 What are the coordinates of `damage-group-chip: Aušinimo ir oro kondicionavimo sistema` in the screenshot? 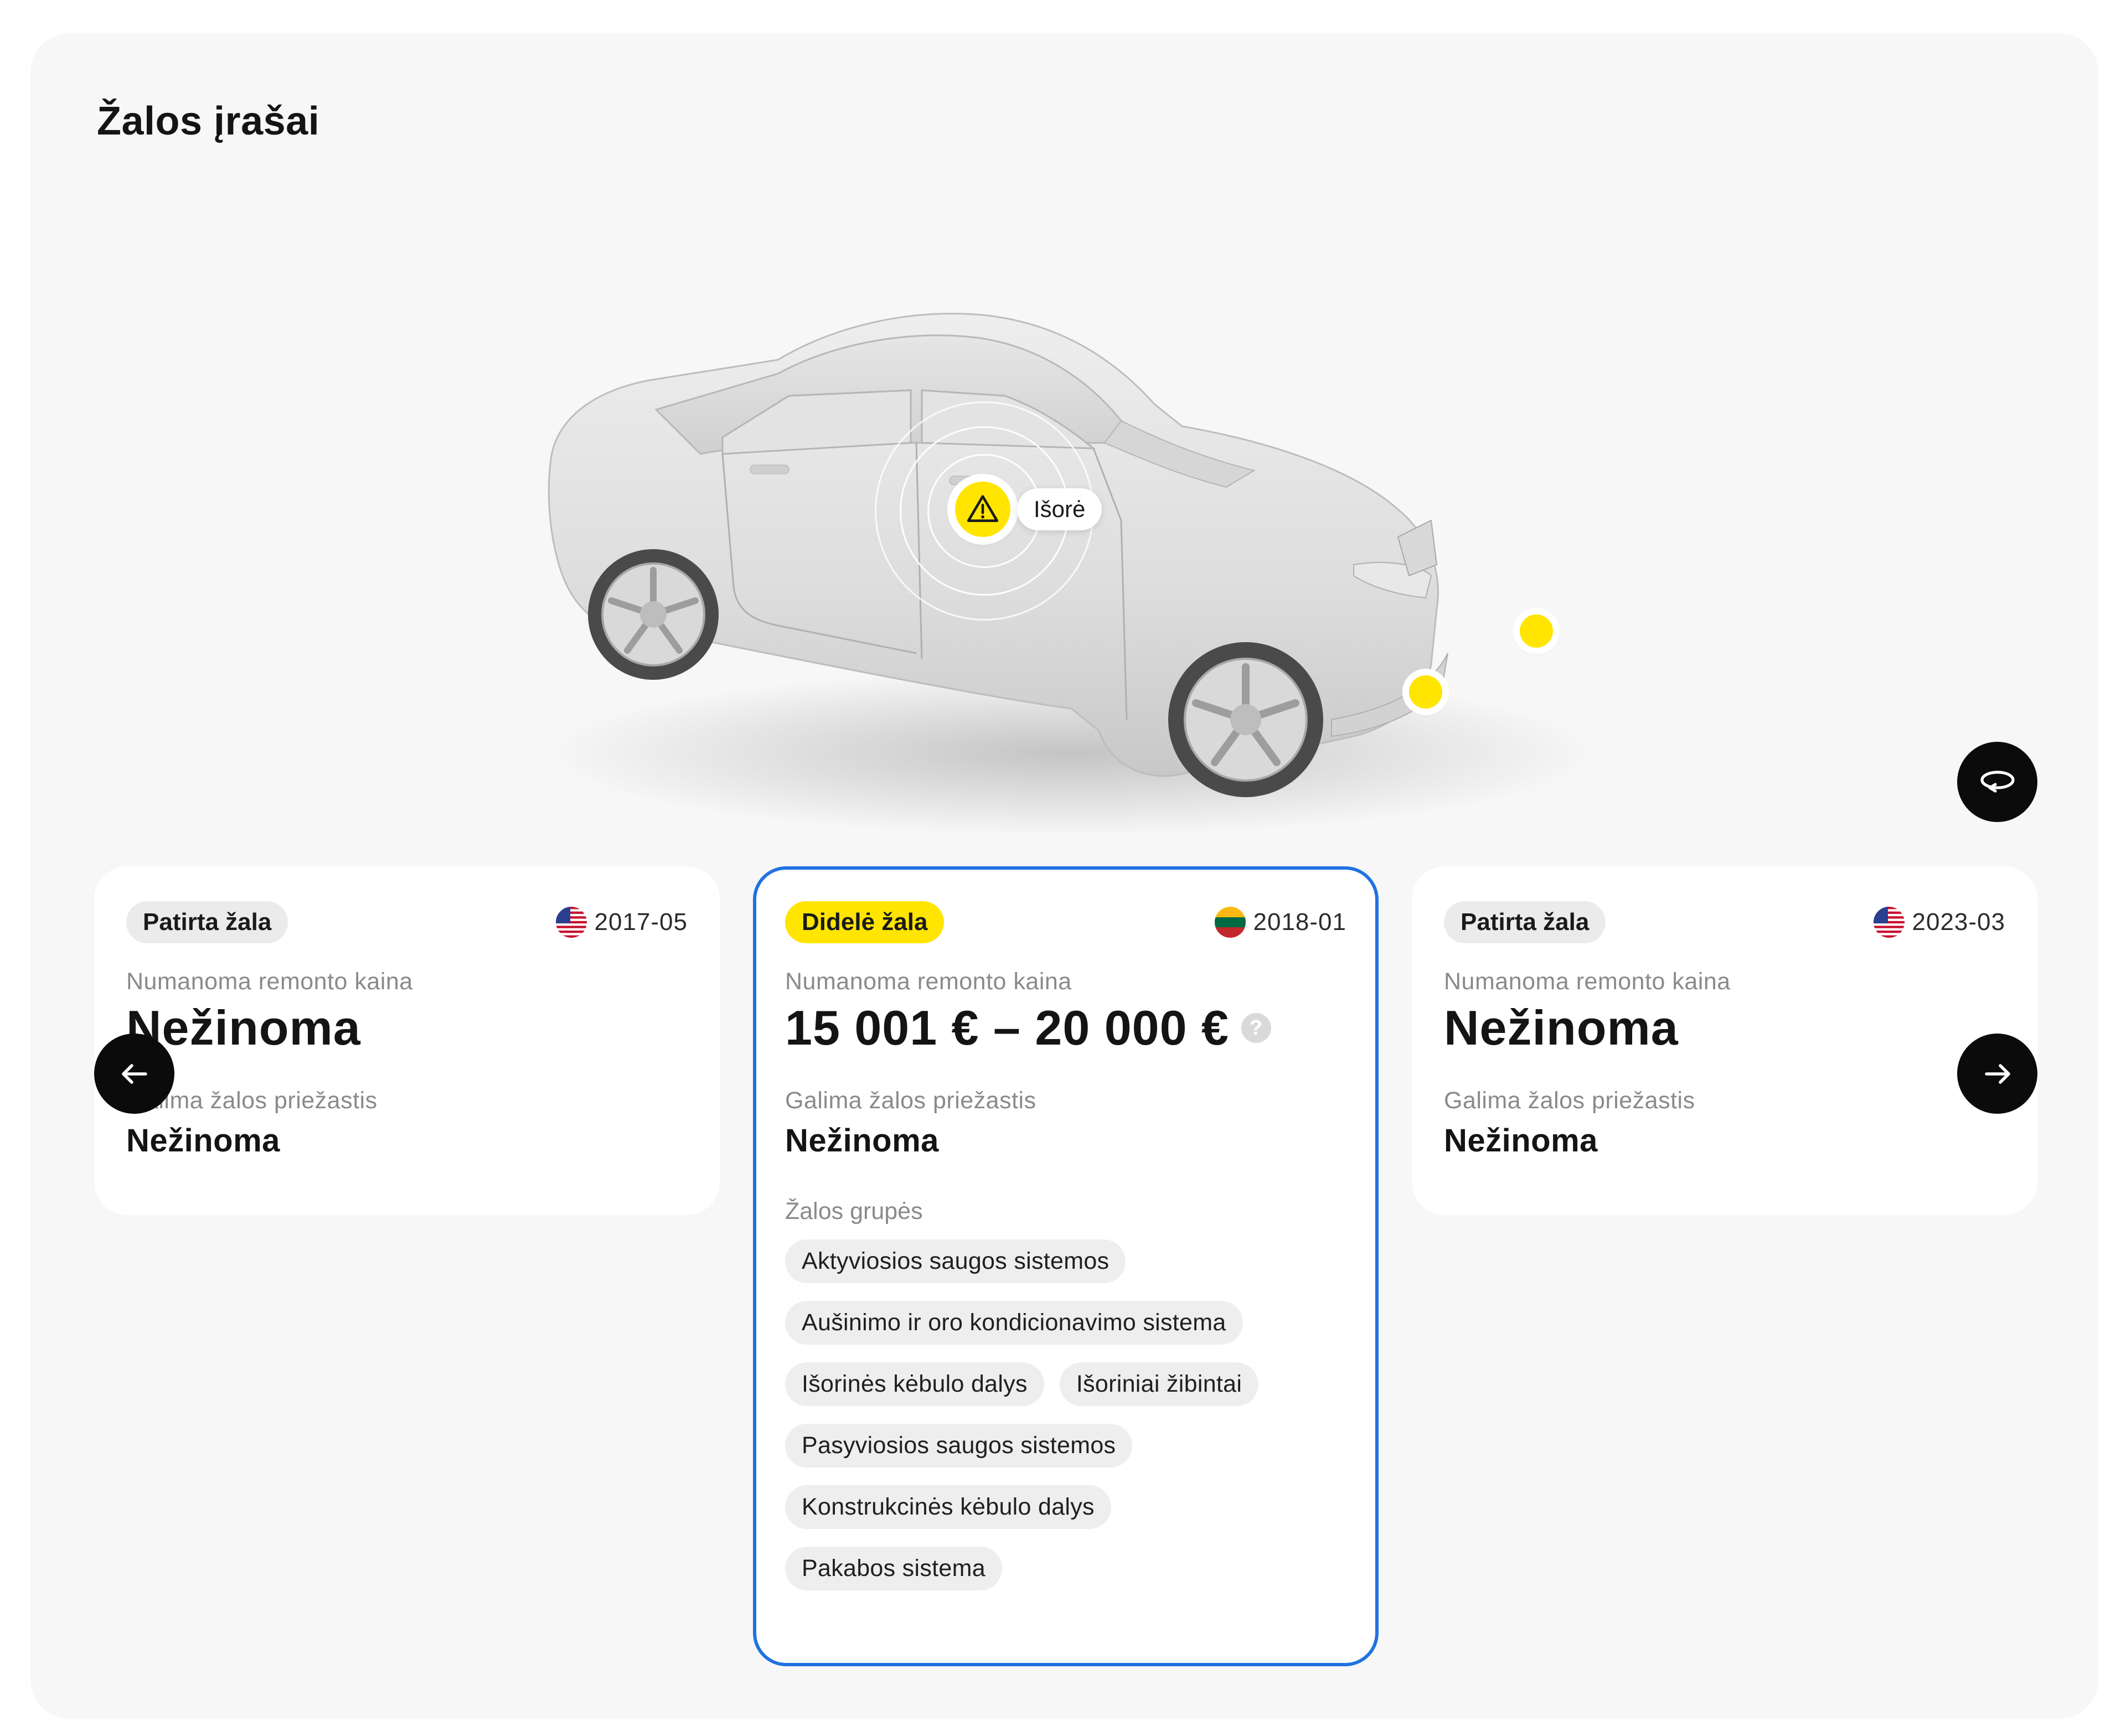 It's located at (1014, 1323).